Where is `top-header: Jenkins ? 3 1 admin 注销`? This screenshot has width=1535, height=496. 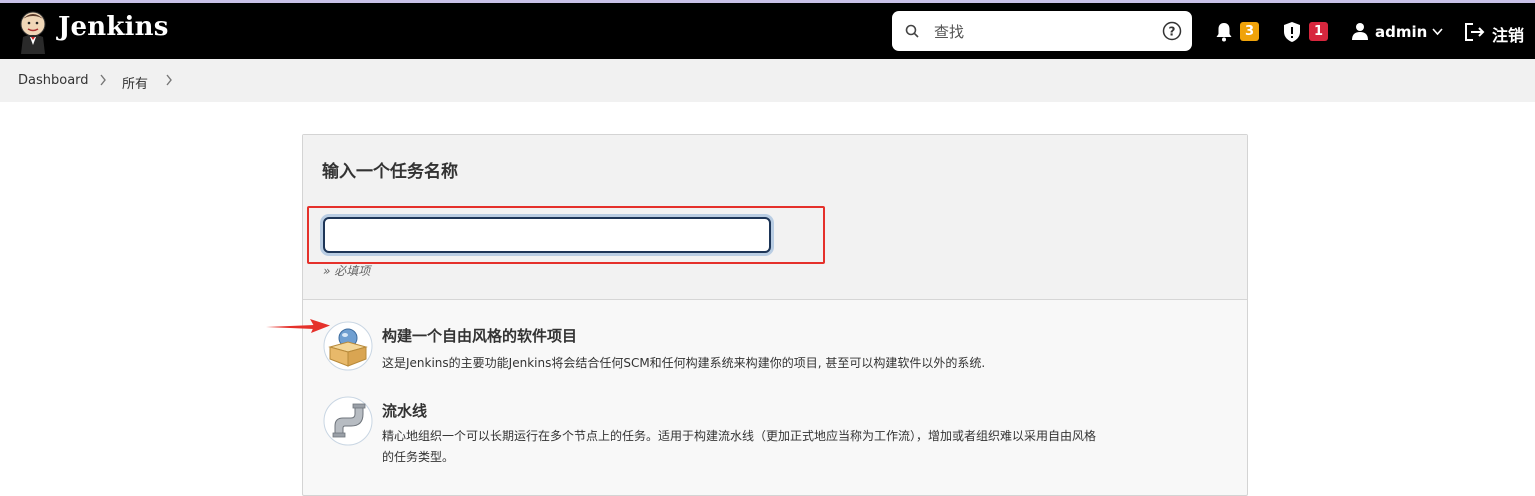 top-header: Jenkins ? 3 1 admin 注销 is located at coordinates (767, 31).